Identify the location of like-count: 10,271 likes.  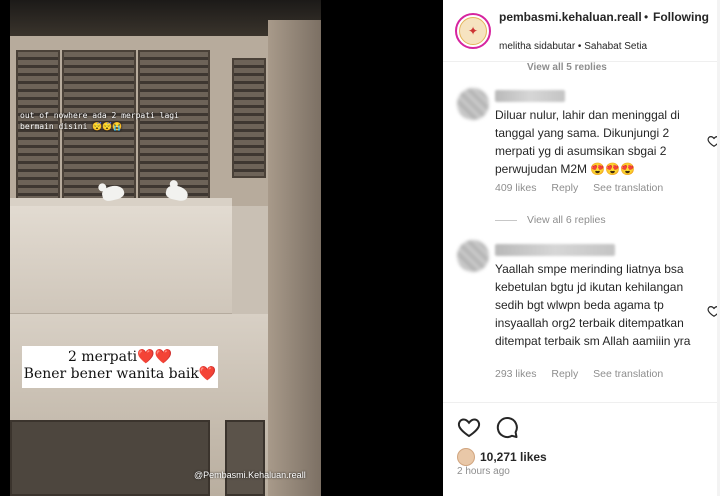
(513, 457).